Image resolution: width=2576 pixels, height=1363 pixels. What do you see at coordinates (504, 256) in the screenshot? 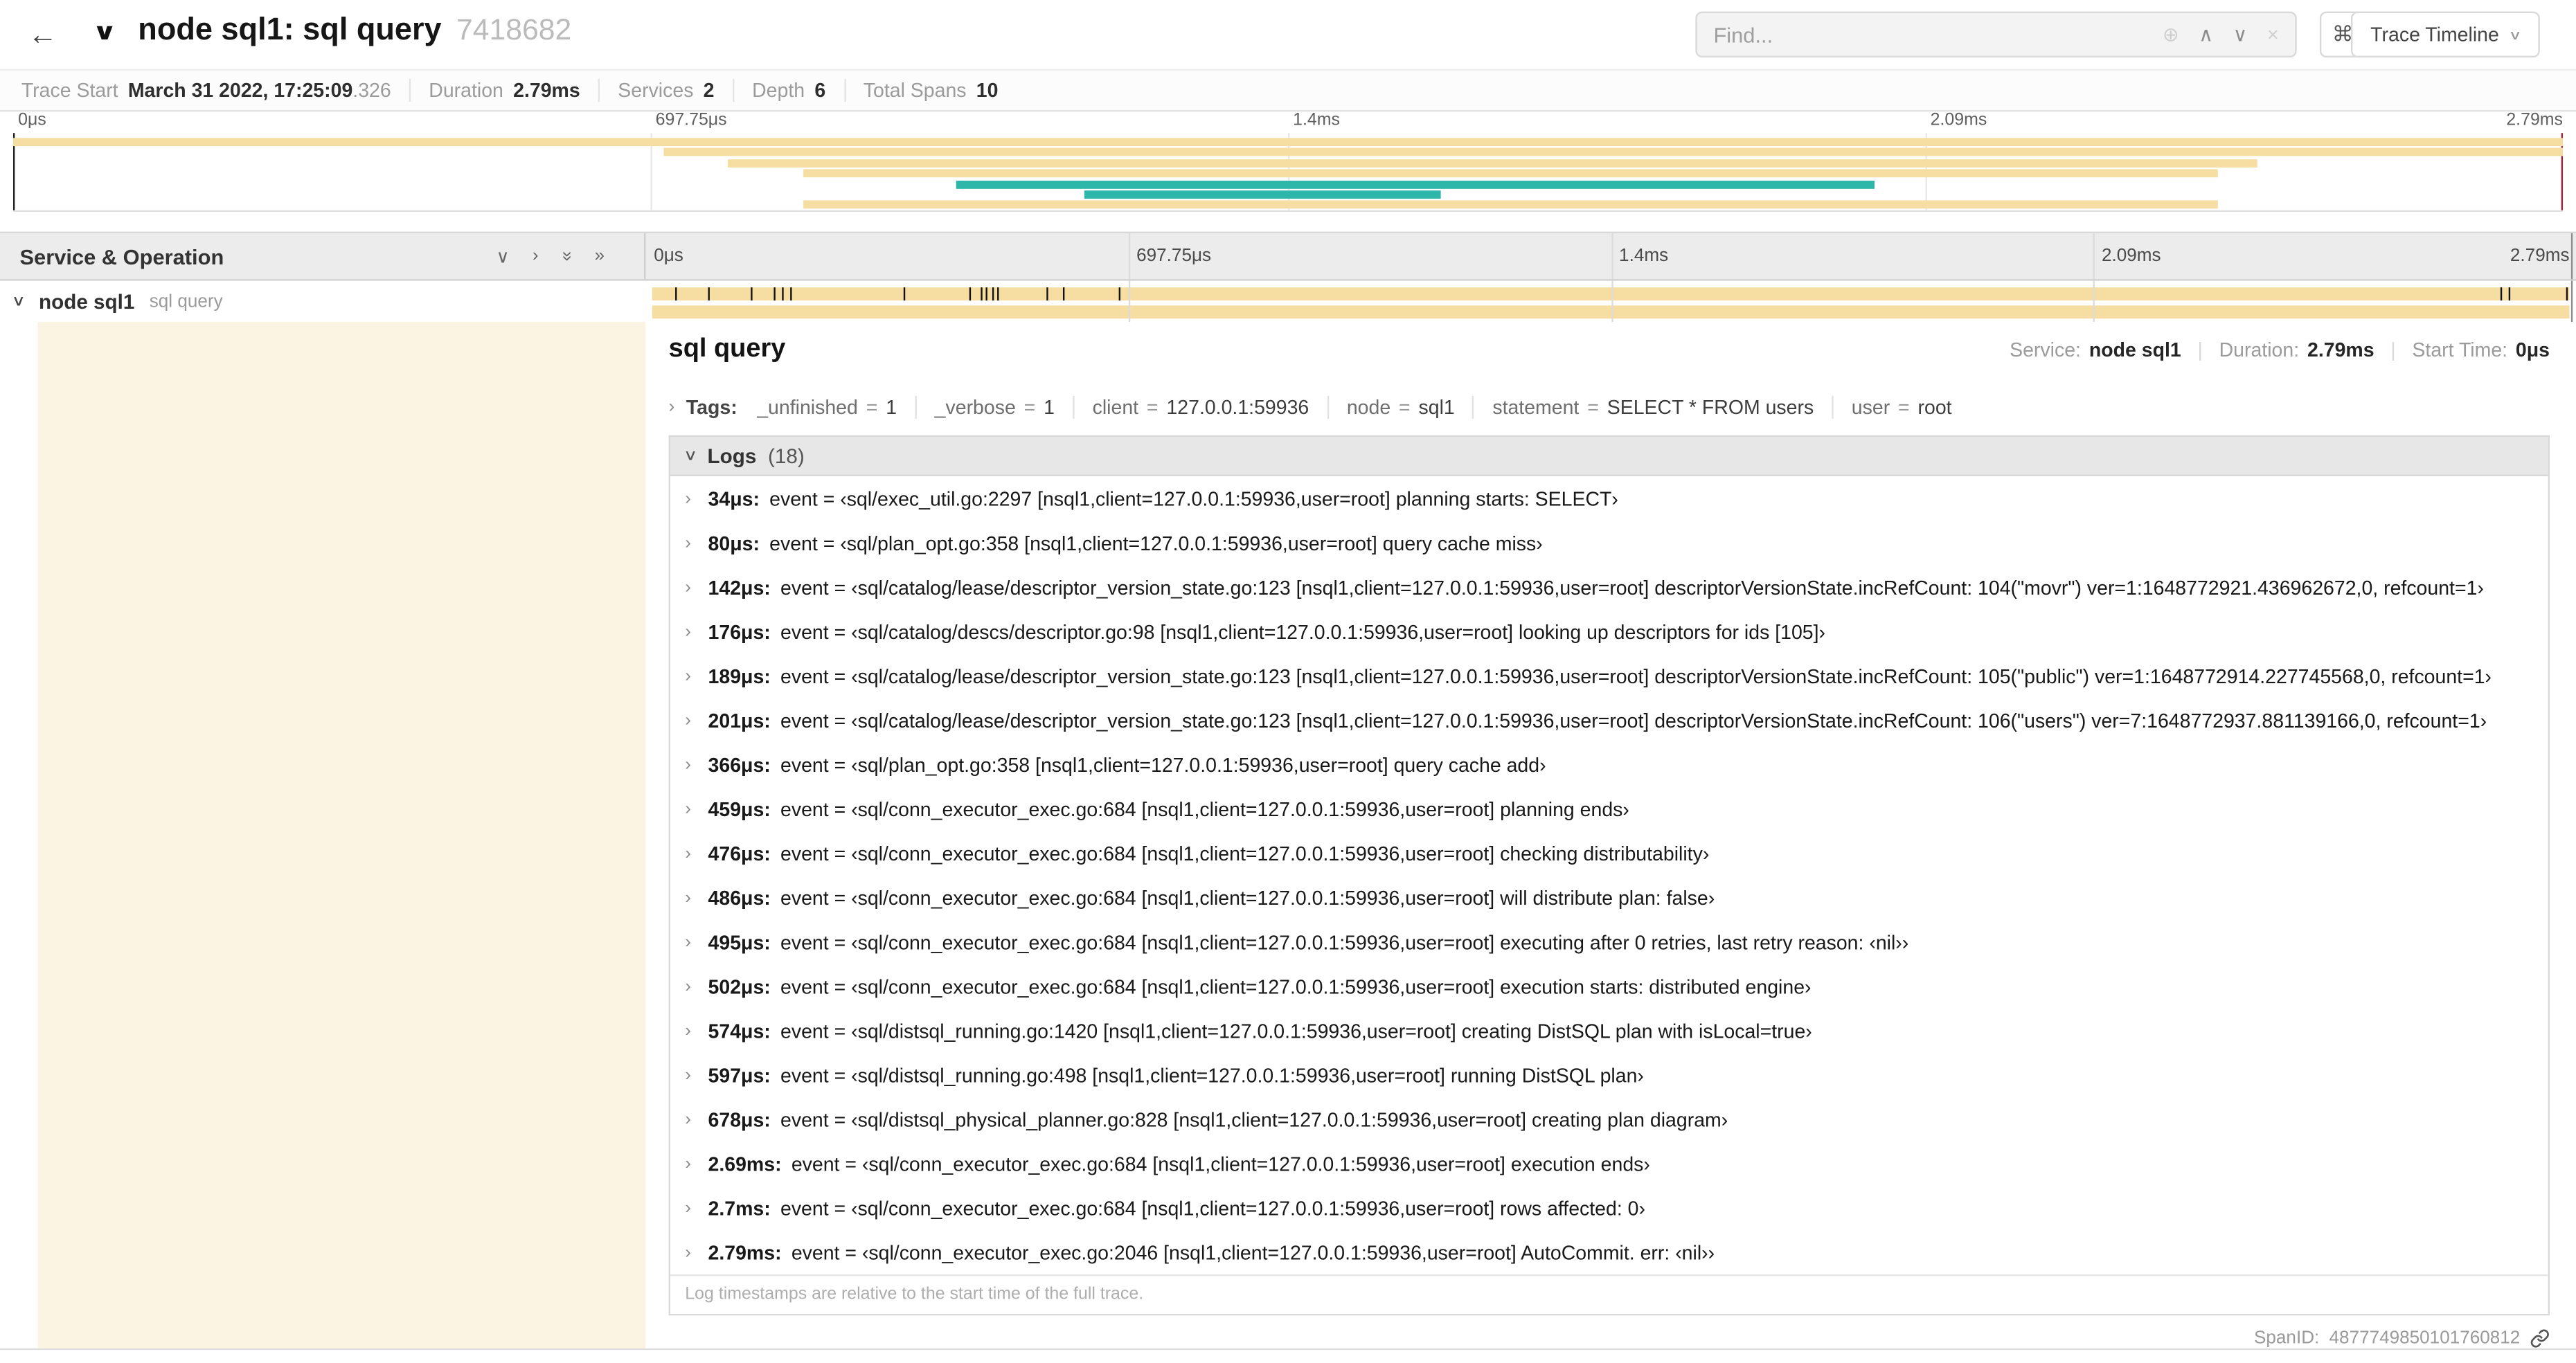
I see `collapse-one-icon: ∨` at bounding box center [504, 256].